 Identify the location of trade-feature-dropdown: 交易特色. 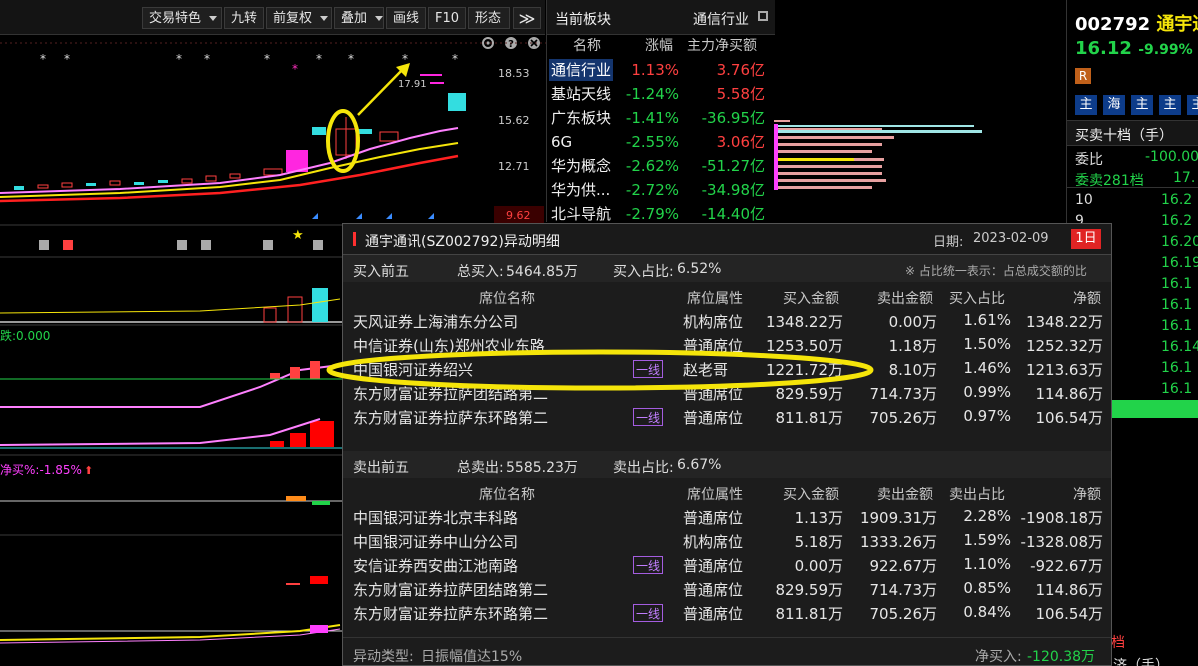
(182, 18).